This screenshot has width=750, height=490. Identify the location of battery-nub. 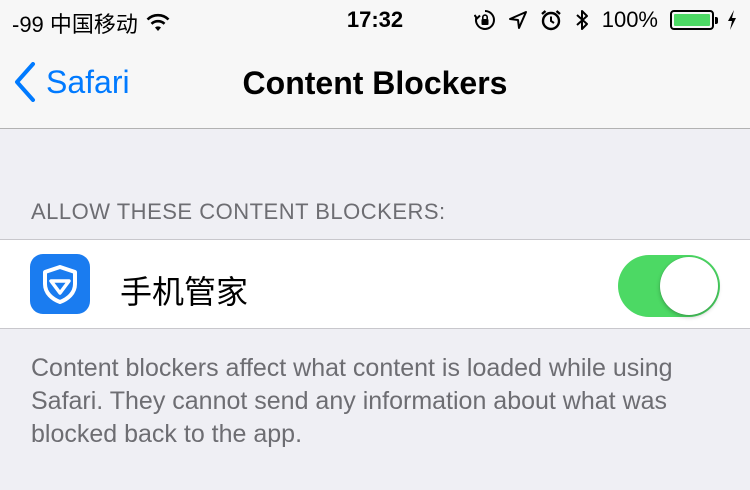
(716, 20).